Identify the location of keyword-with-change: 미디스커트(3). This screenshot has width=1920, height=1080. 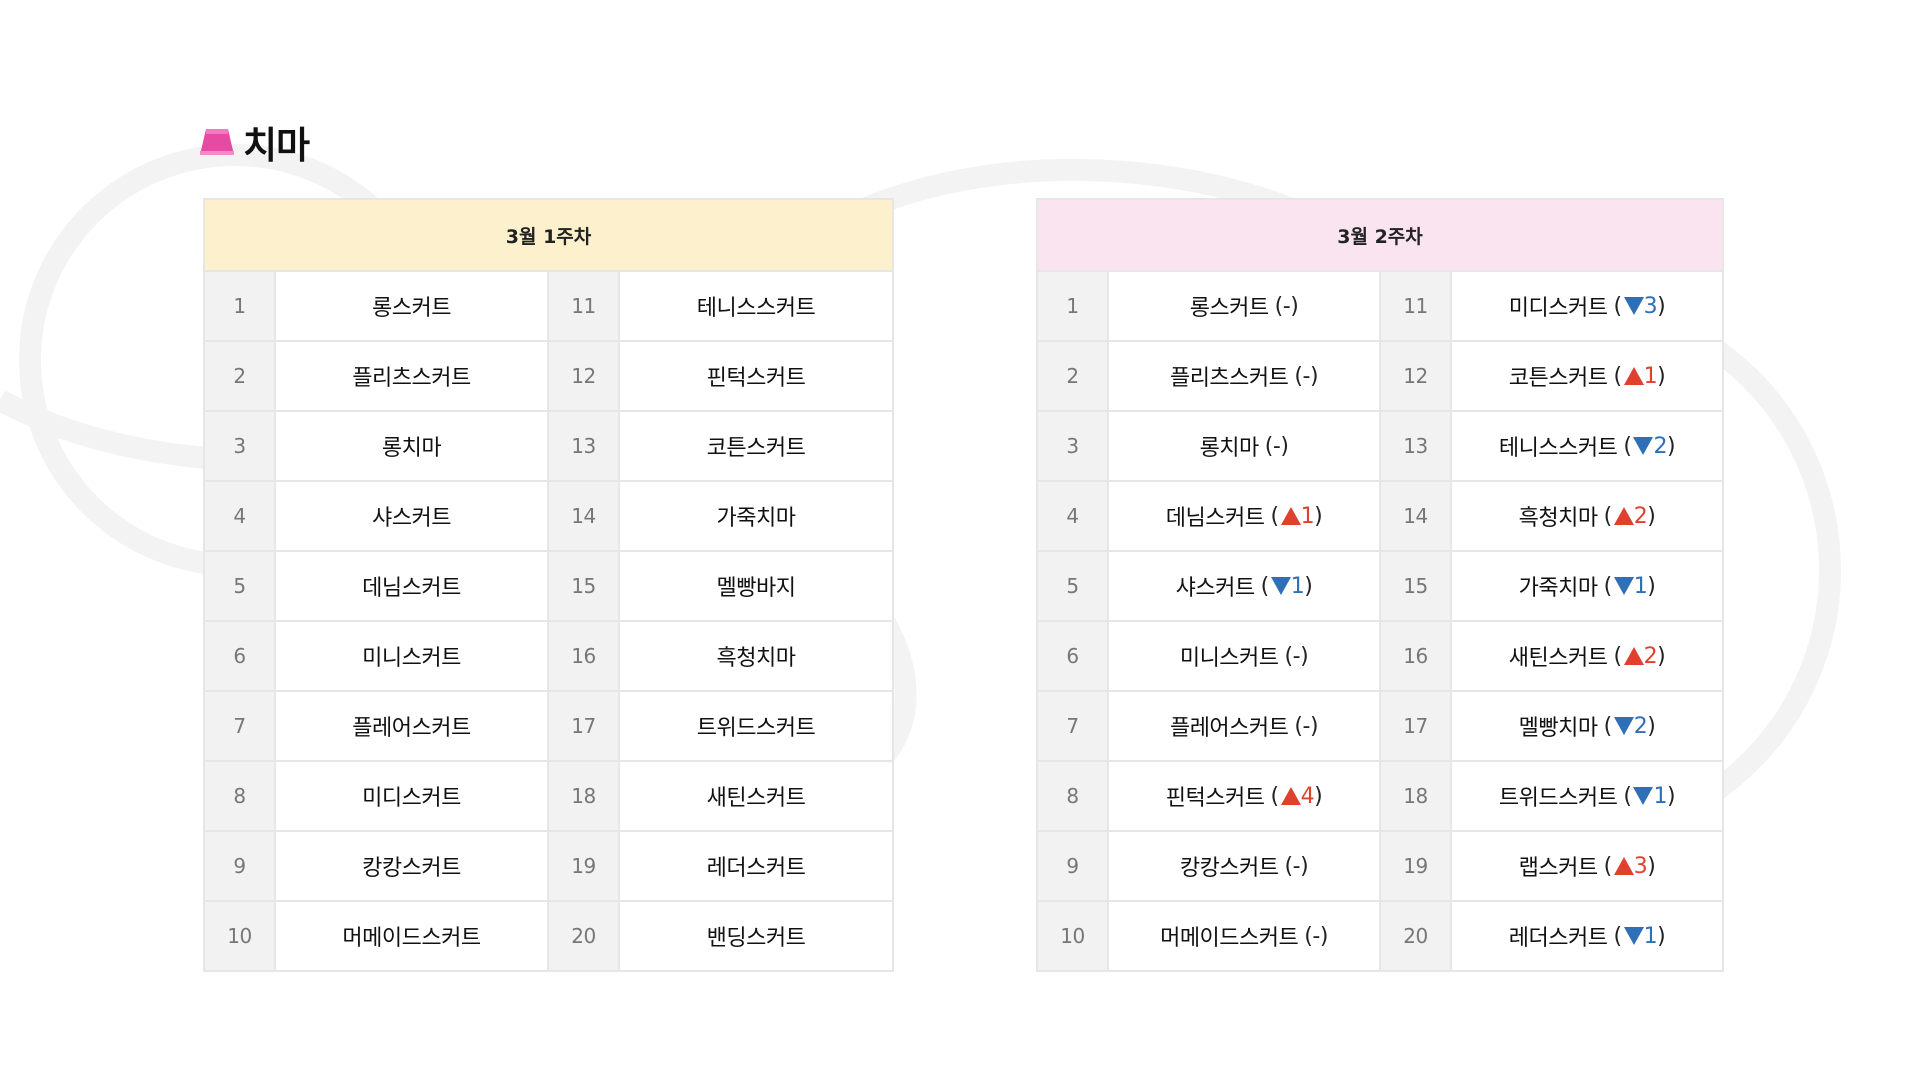
(1587, 306).